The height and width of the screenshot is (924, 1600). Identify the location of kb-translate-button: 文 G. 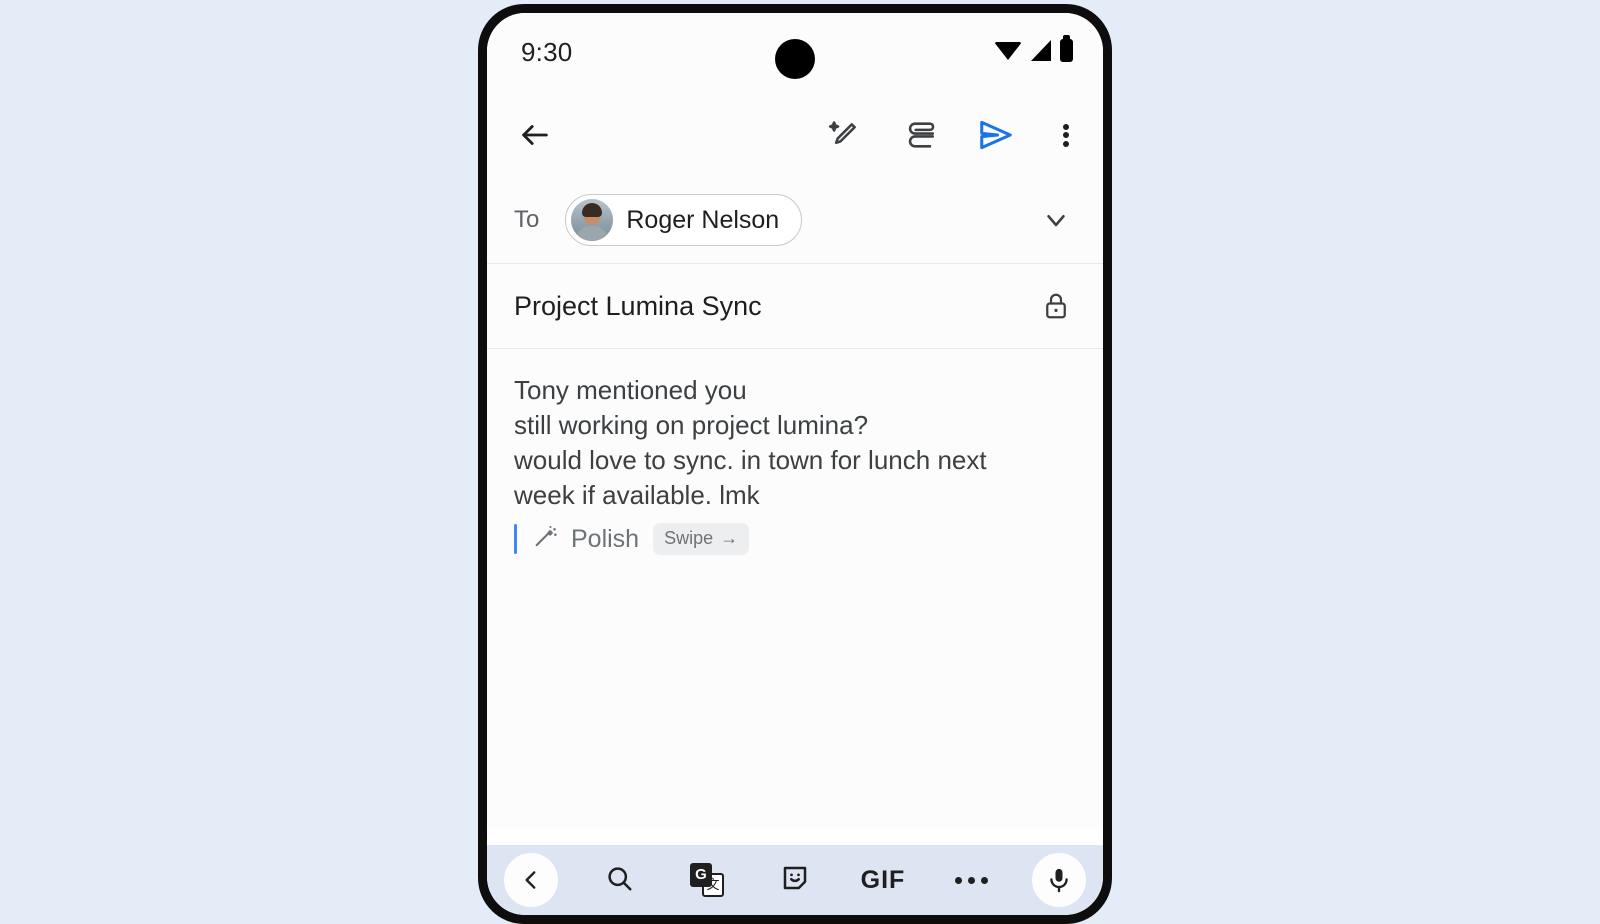
(707, 880).